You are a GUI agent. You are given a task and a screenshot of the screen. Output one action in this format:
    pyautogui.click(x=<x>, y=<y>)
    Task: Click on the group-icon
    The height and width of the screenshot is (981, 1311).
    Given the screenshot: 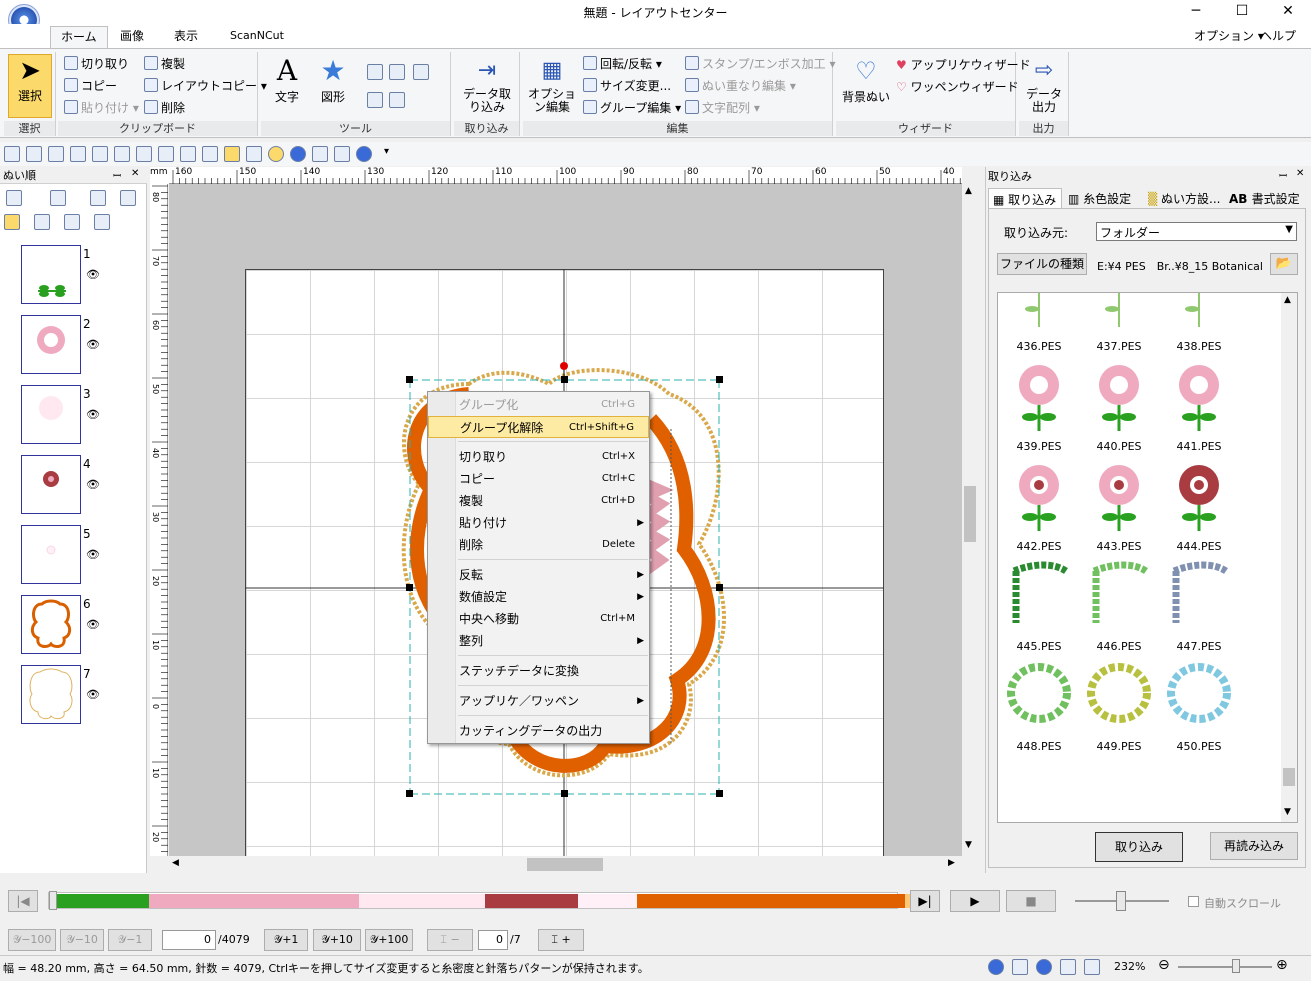 What is the action you would take?
    pyautogui.click(x=58, y=198)
    